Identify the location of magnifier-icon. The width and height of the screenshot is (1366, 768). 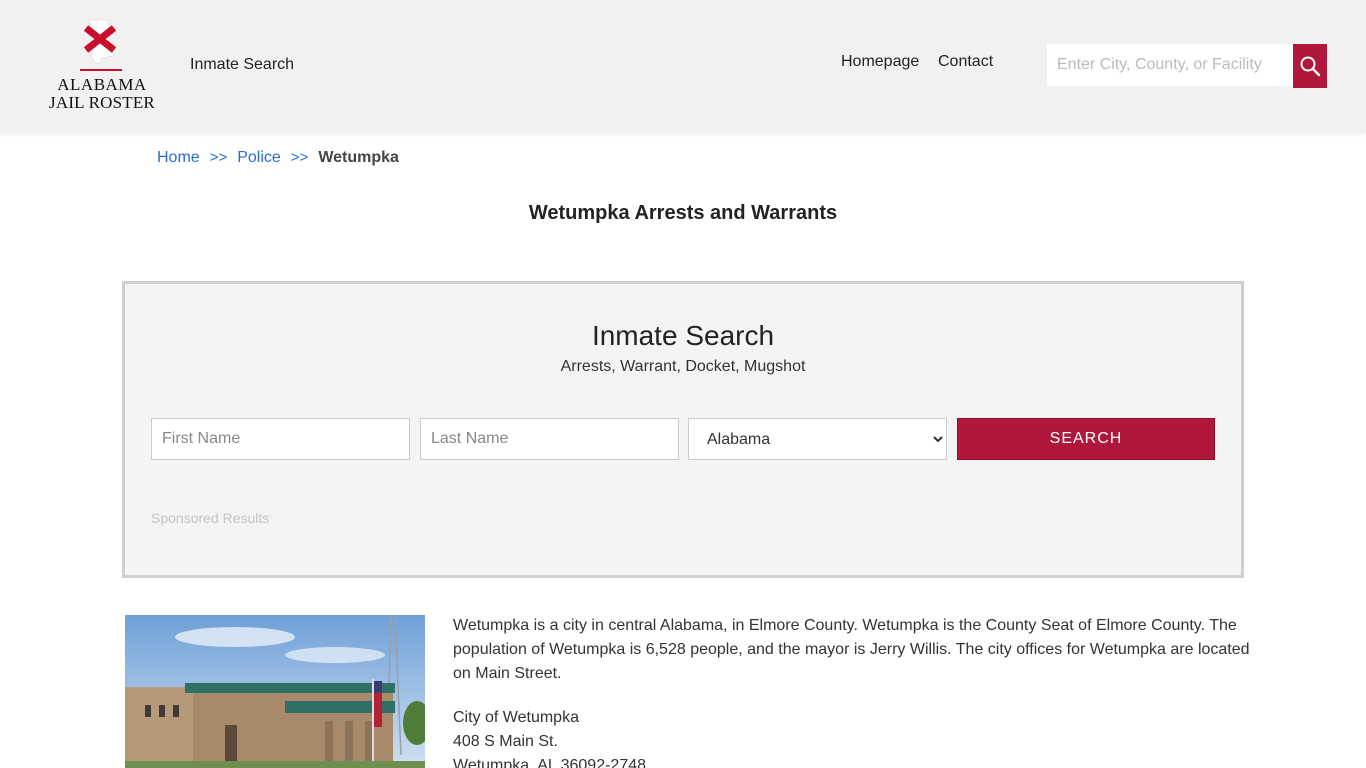
(1310, 66).